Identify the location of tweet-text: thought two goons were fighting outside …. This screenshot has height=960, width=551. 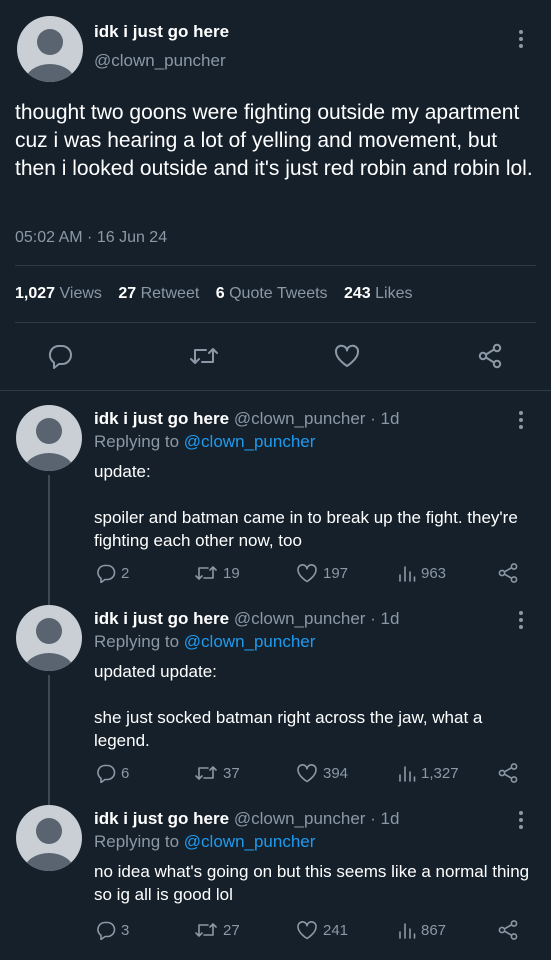
(274, 140).